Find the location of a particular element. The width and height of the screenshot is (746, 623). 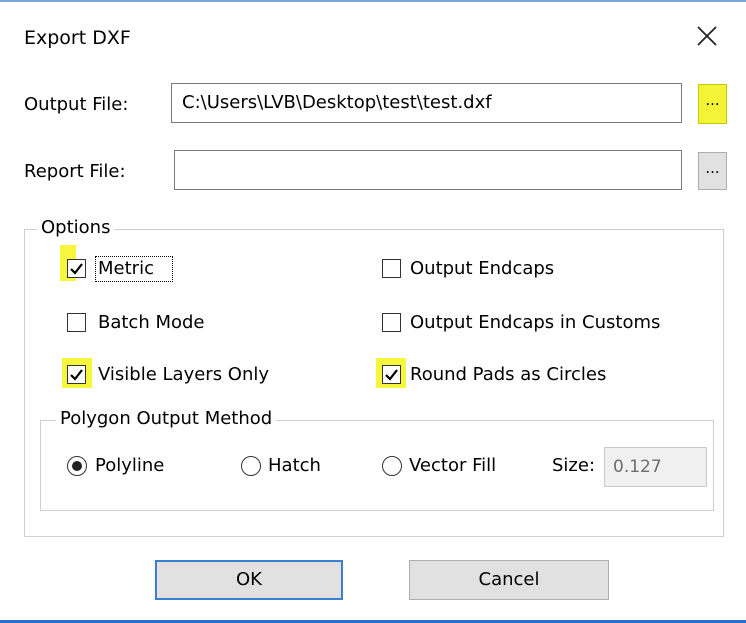

round-pads-circles-checkbox is located at coordinates (391, 374).